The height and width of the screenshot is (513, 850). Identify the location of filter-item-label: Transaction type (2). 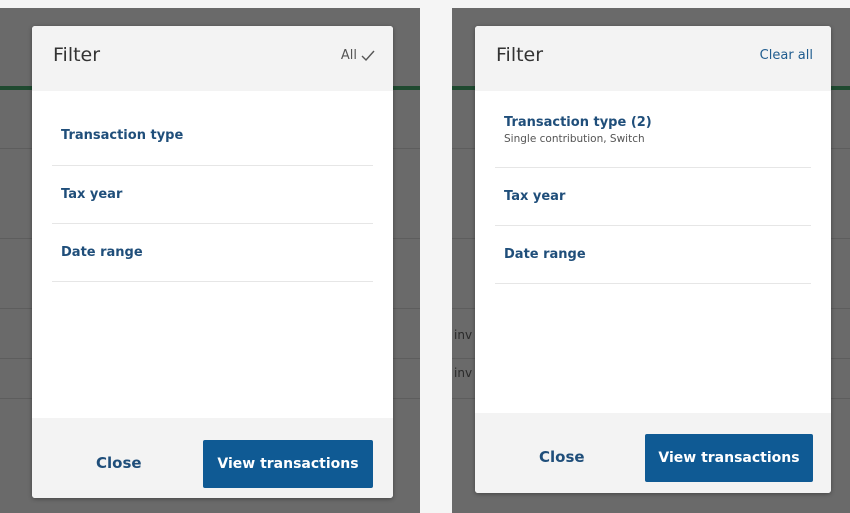
(578, 122).